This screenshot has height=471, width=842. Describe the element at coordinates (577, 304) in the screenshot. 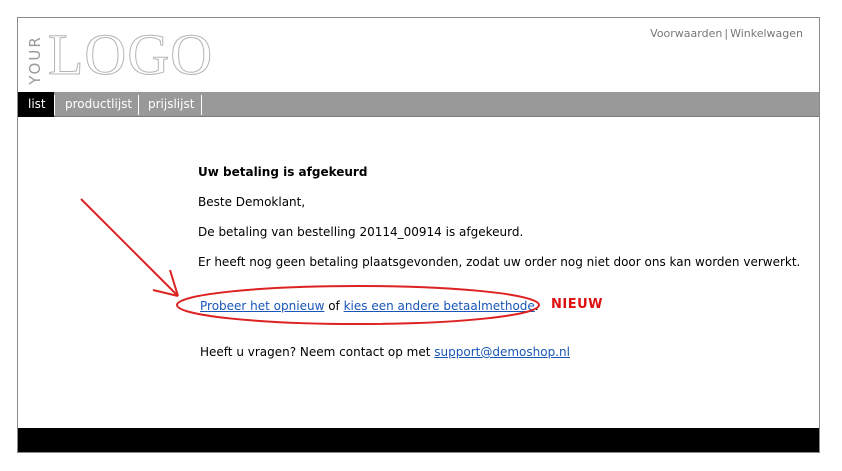

I see `new-badge: NIEUW` at that location.